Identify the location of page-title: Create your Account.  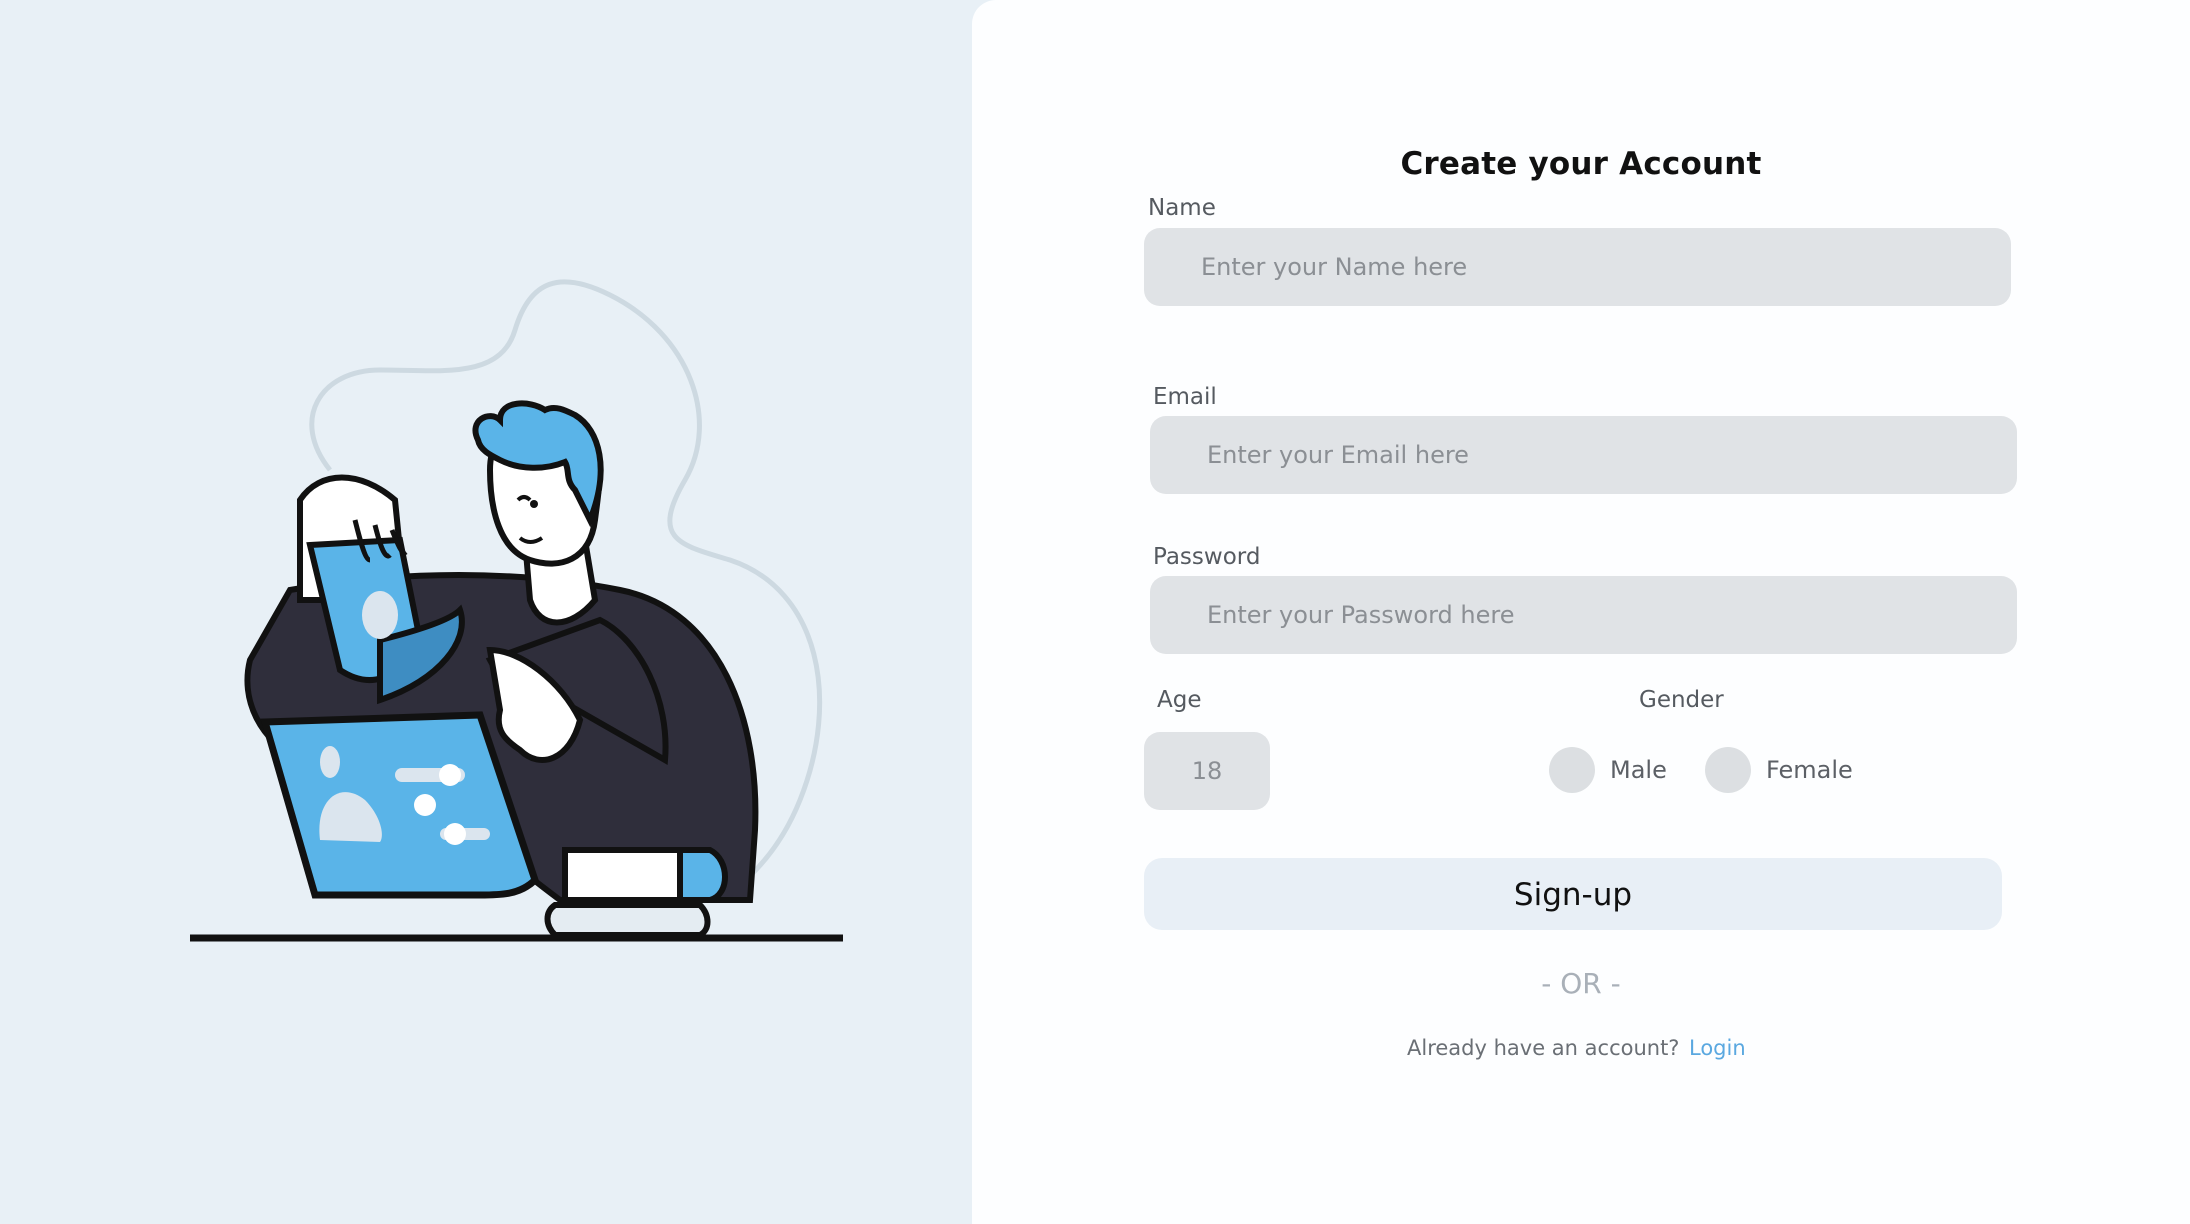
(1581, 164).